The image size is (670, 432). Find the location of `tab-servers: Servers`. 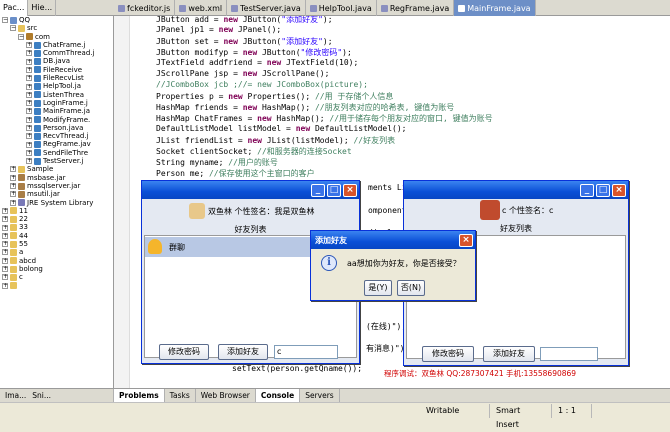

tab-servers: Servers is located at coordinates (320, 395).